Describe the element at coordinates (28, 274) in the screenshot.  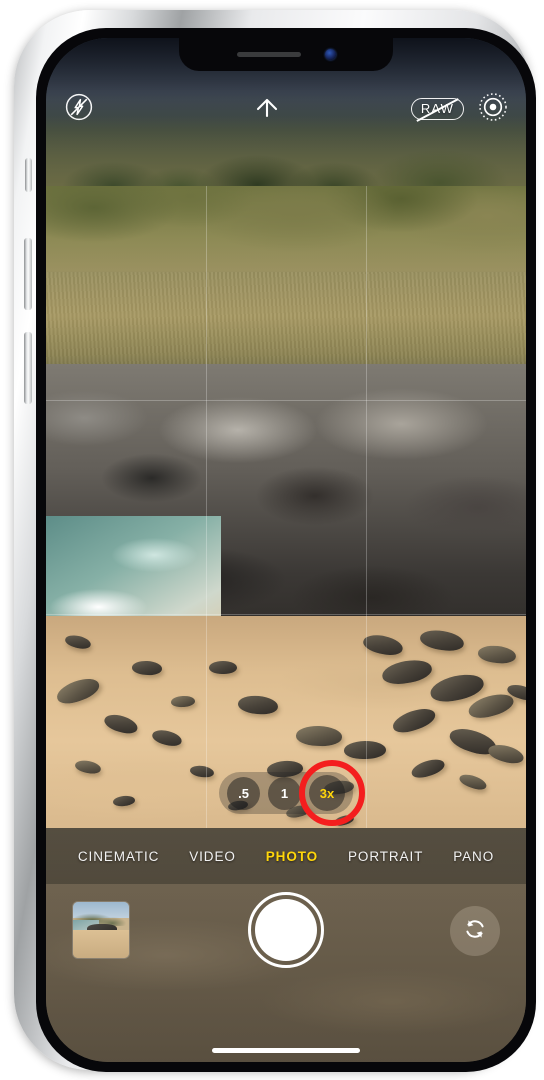
I see `volume-up-button` at that location.